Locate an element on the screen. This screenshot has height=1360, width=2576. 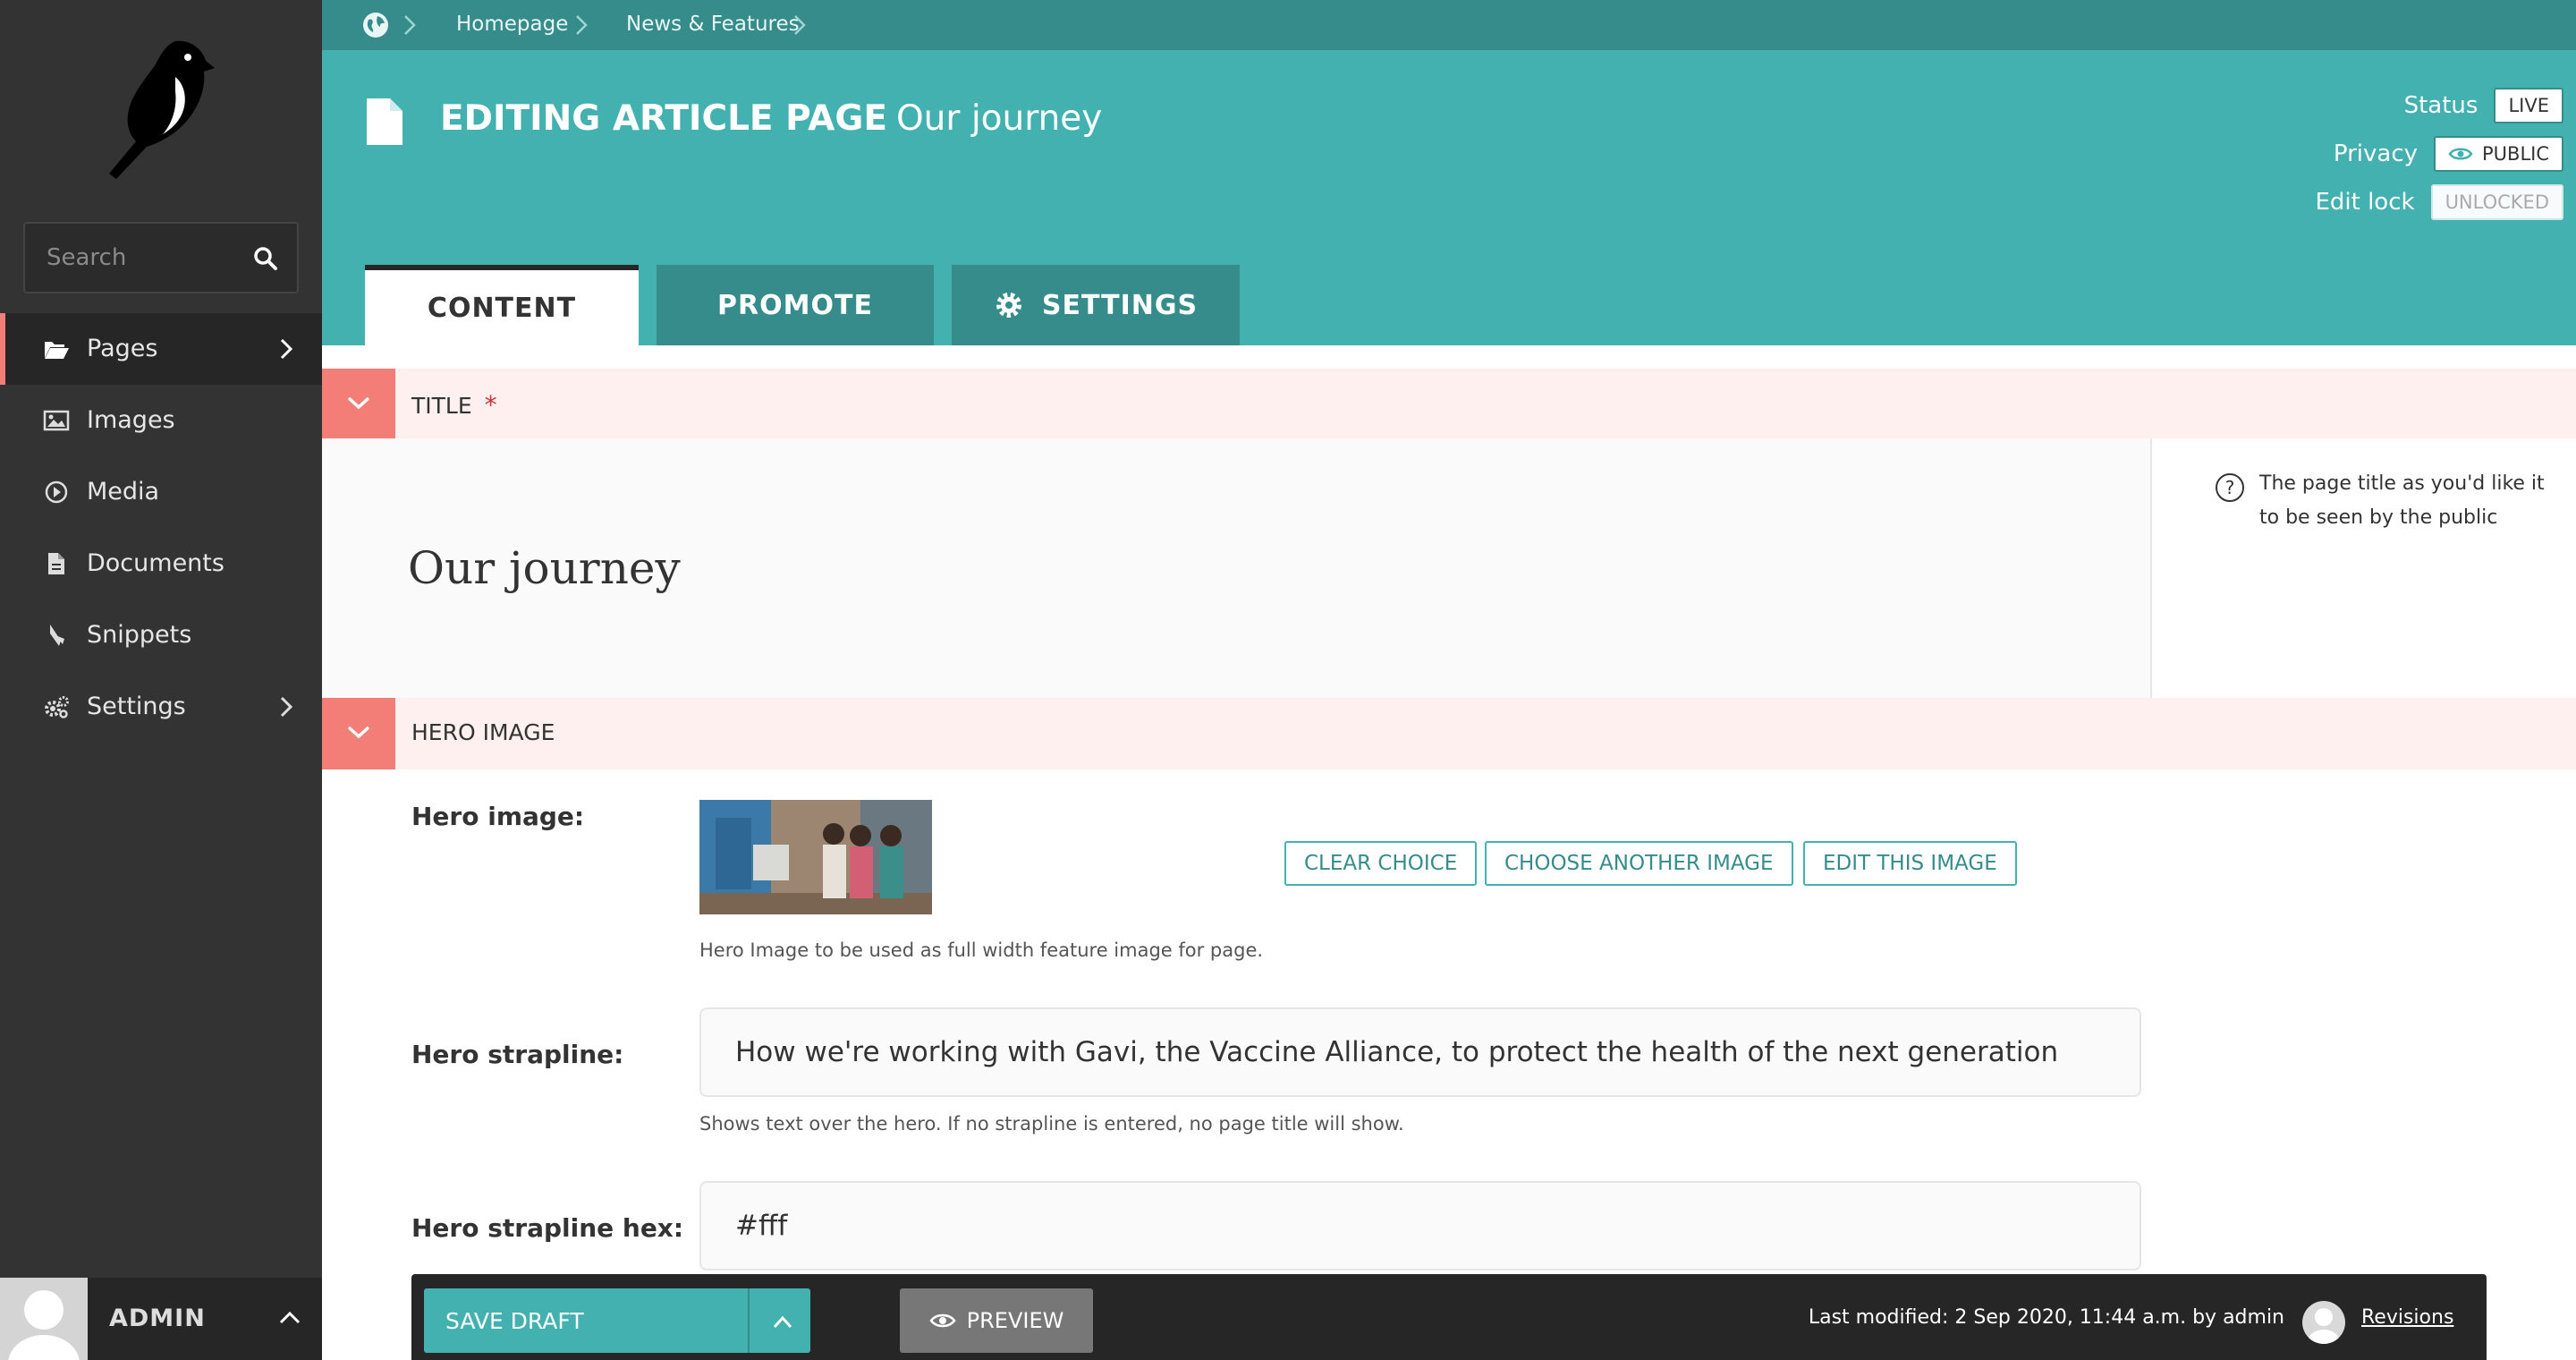
sidebar-item-label: Media is located at coordinates (123, 492).